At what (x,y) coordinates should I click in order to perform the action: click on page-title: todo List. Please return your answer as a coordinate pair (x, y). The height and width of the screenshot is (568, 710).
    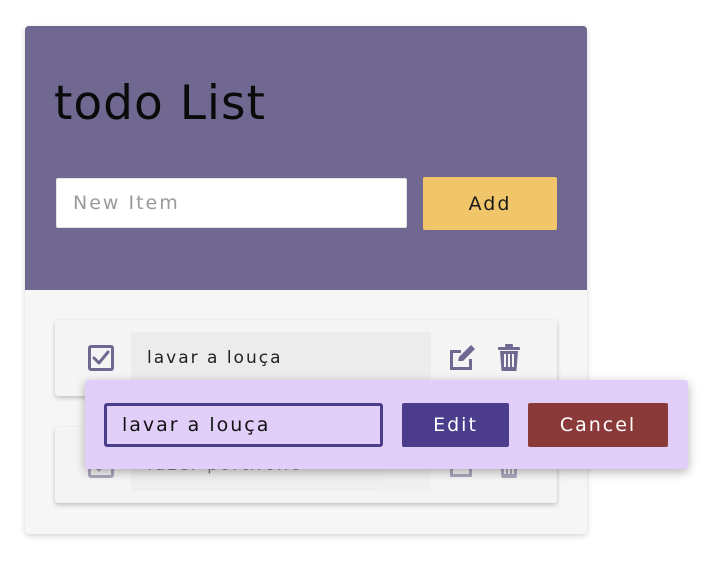
    Looking at the image, I should click on (160, 103).